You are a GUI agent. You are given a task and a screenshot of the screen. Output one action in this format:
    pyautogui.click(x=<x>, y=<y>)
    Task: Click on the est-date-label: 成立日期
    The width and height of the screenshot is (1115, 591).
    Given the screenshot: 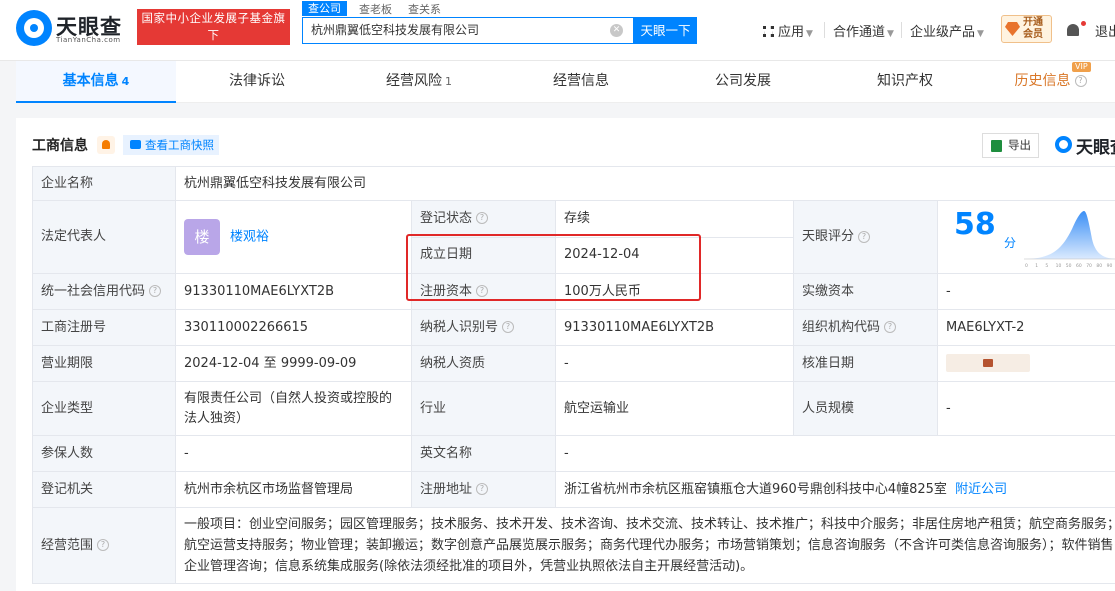 What is the action you would take?
    pyautogui.click(x=483, y=255)
    